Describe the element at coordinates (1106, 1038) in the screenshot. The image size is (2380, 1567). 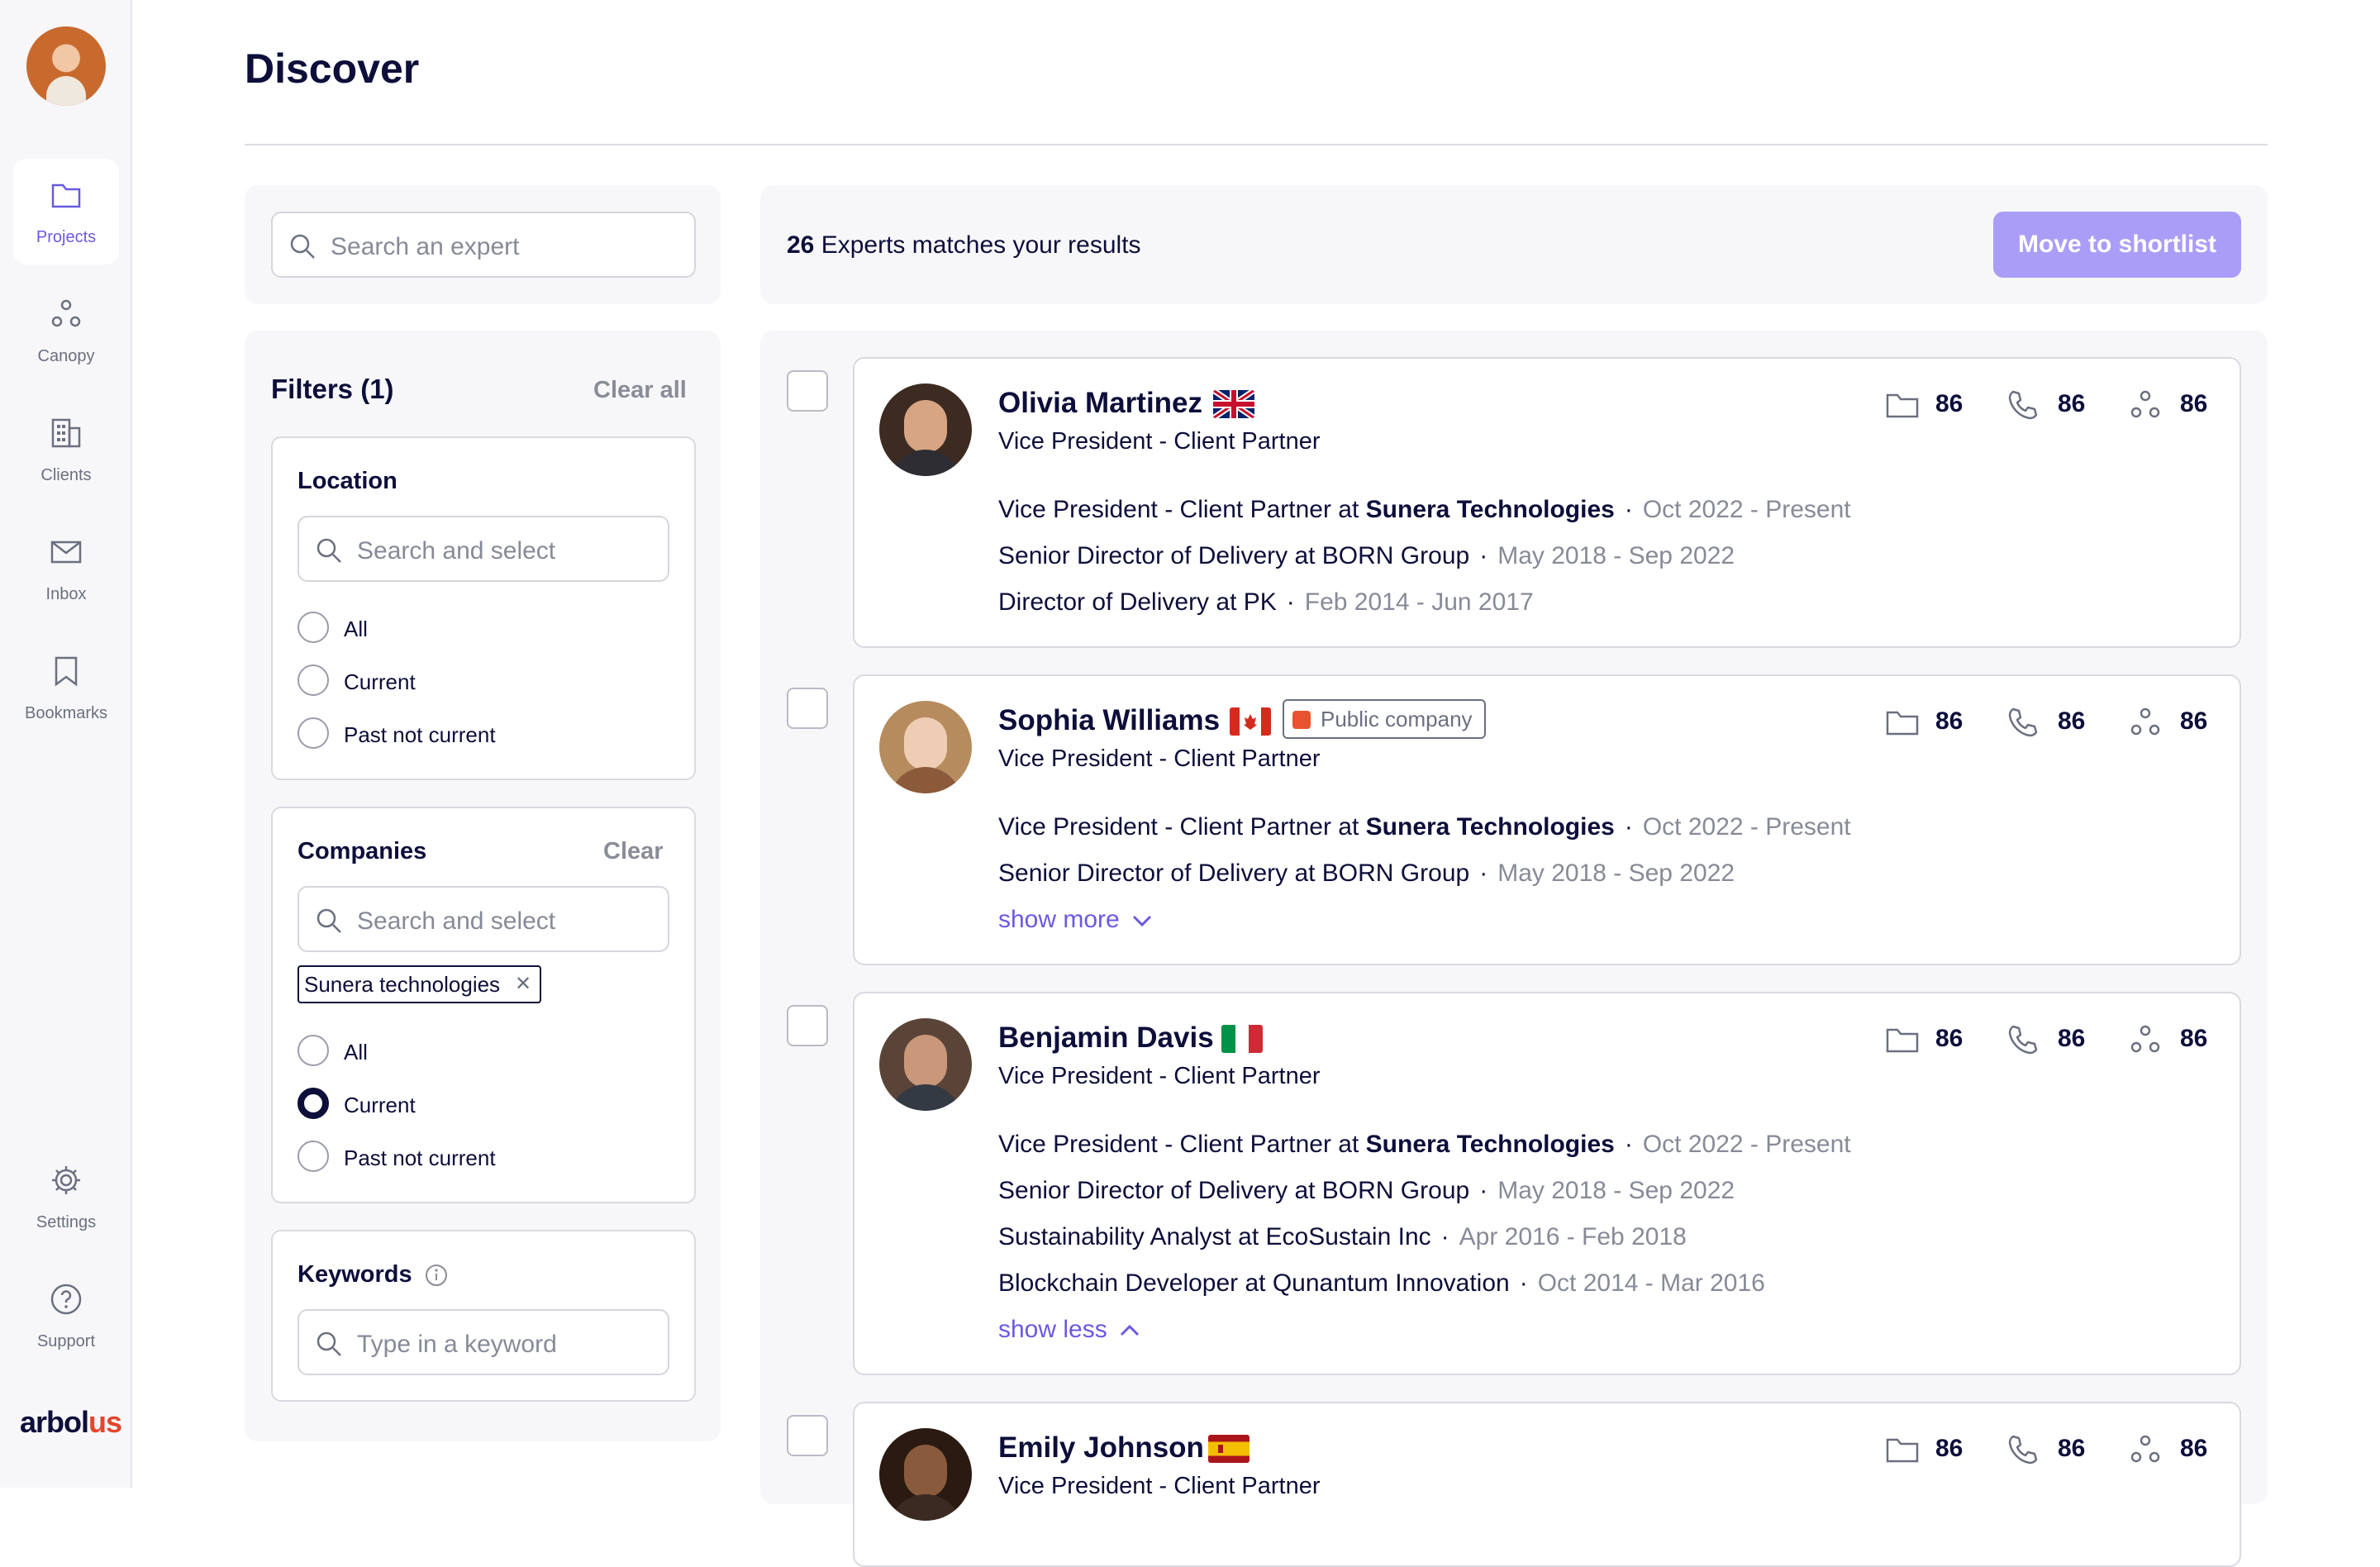
I see `expert-name: Benjamin Davis` at that location.